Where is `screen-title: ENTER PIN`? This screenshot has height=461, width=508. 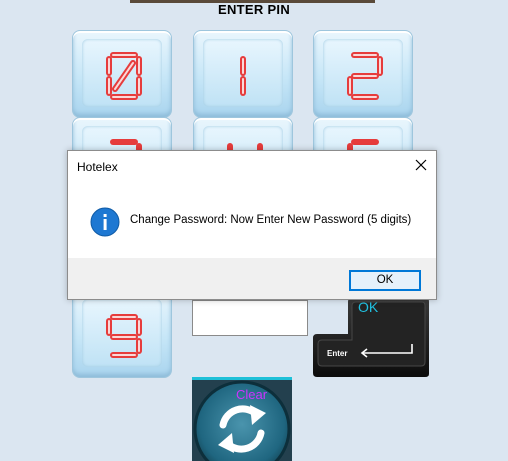 screen-title: ENTER PIN is located at coordinates (254, 9).